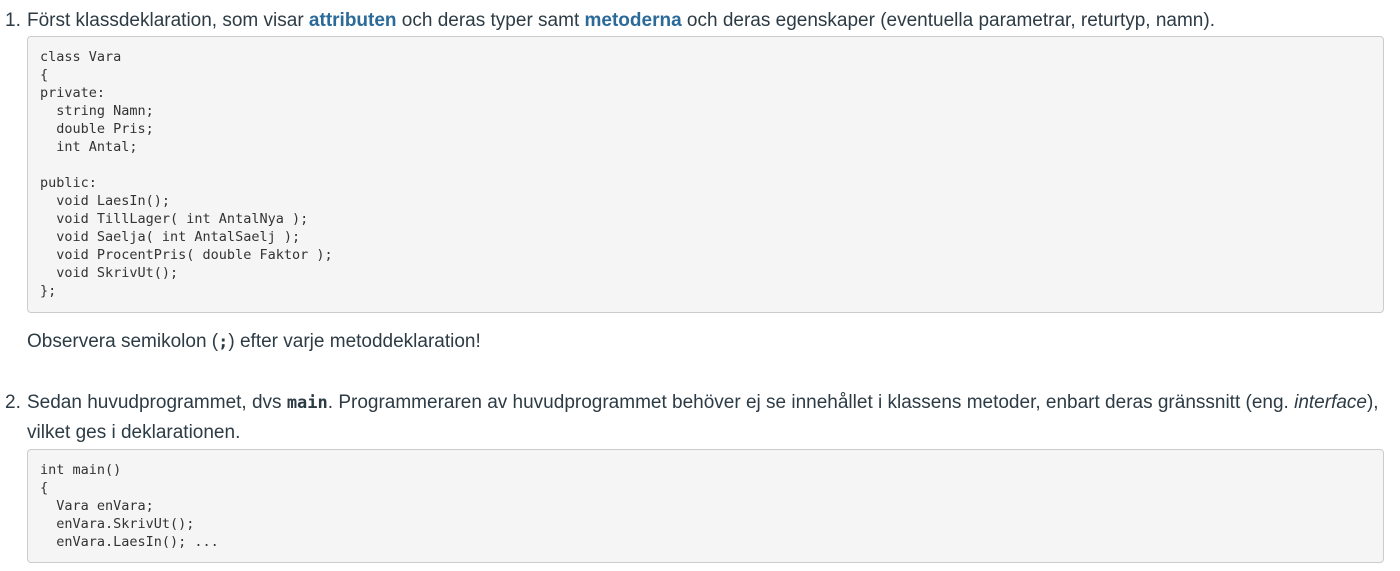 The width and height of the screenshot is (1400, 571). I want to click on keyword-attributes: attributen, so click(352, 20).